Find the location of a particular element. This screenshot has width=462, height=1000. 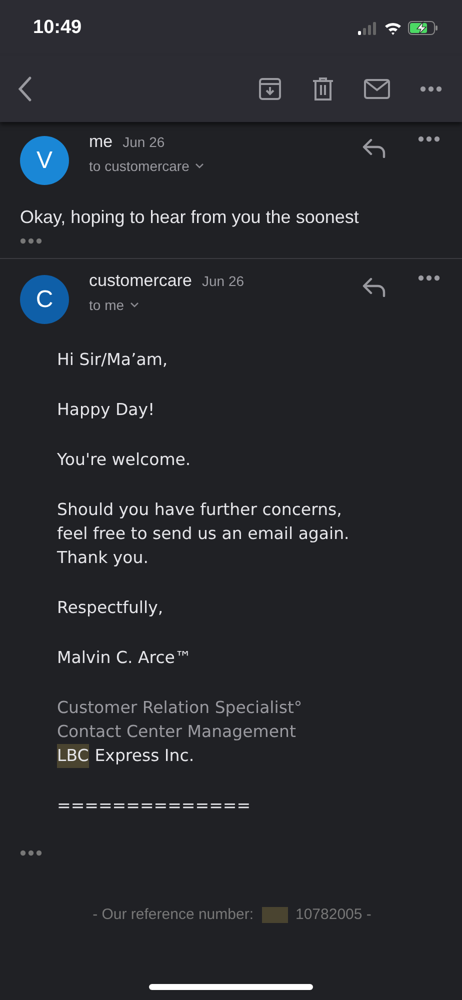

sender-avatar: V is located at coordinates (44, 160).